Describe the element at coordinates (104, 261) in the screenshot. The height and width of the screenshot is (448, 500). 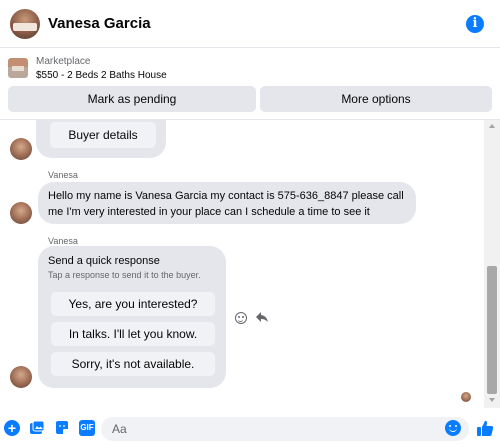
I see `quick-response-title: Send a quick response` at that location.